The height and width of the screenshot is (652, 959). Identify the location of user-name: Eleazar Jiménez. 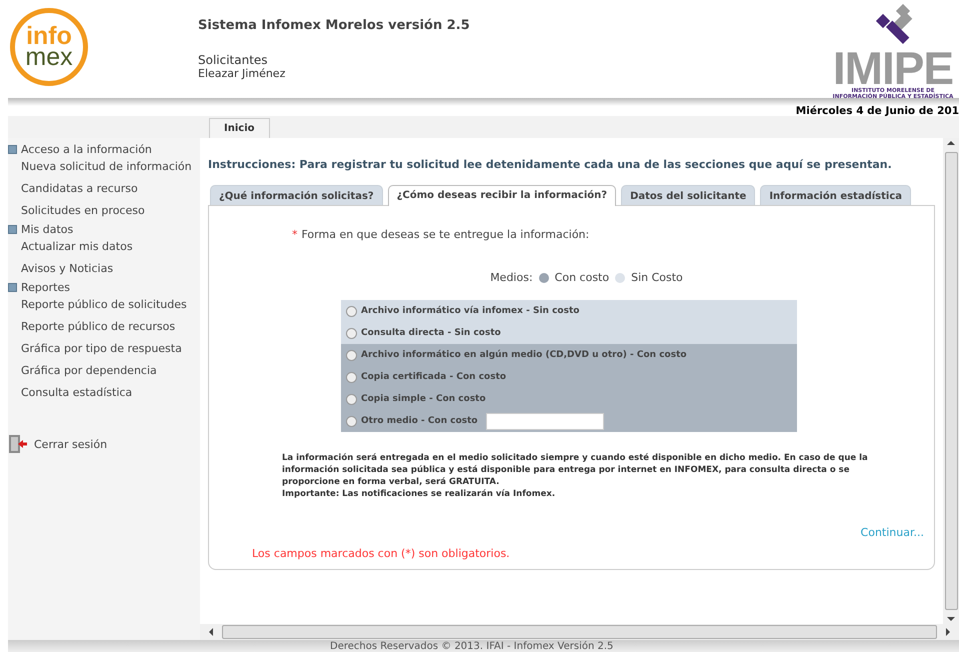
(242, 73).